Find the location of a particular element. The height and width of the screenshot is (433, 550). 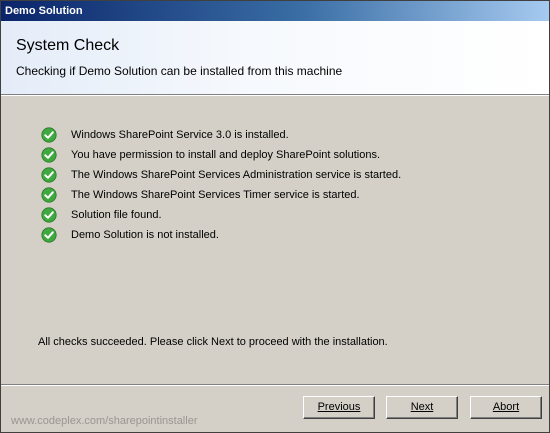

previous-button-label: Previous is located at coordinates (339, 407).